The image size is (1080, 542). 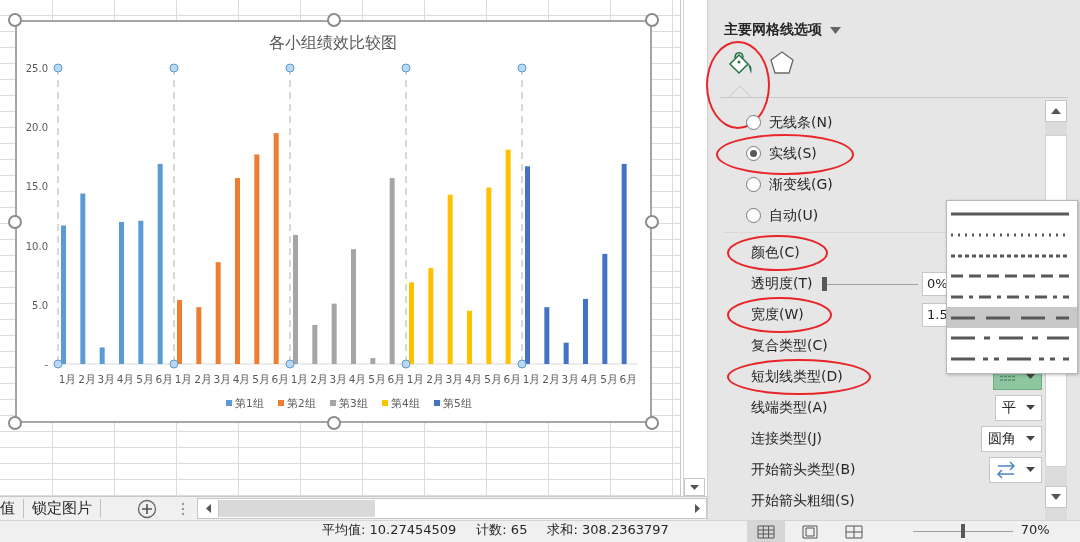 What do you see at coordinates (301, 403) in the screenshot?
I see `legend-label: 第2组` at bounding box center [301, 403].